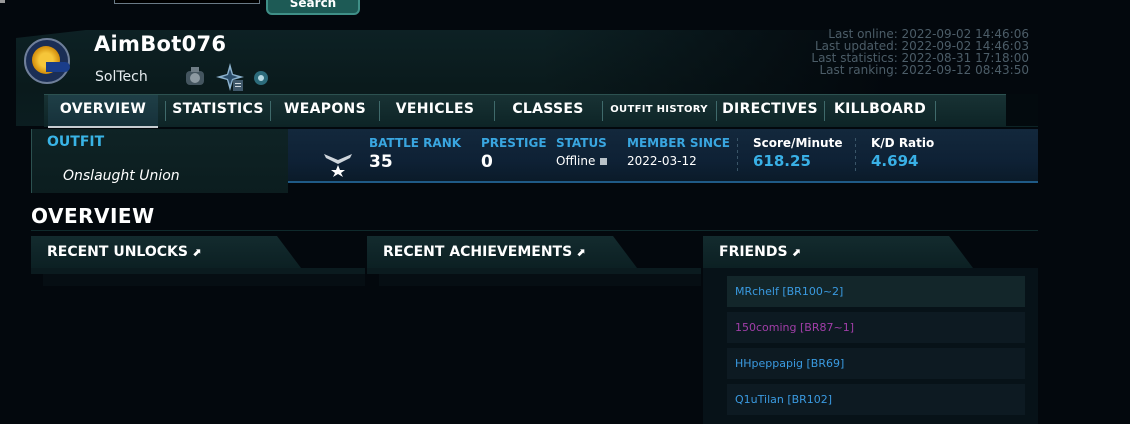 The image size is (1130, 424). Describe the element at coordinates (187, 2) in the screenshot. I see `search-input` at that location.